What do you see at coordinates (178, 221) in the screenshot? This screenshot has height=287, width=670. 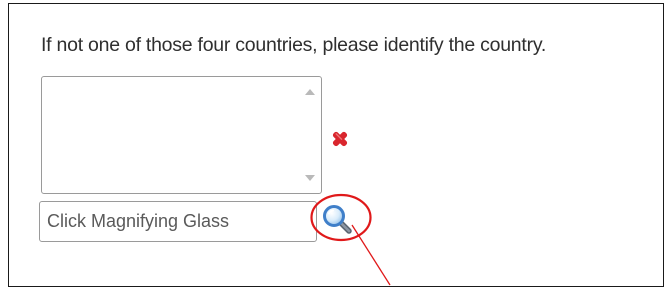 I see `country-lookup-input` at bounding box center [178, 221].